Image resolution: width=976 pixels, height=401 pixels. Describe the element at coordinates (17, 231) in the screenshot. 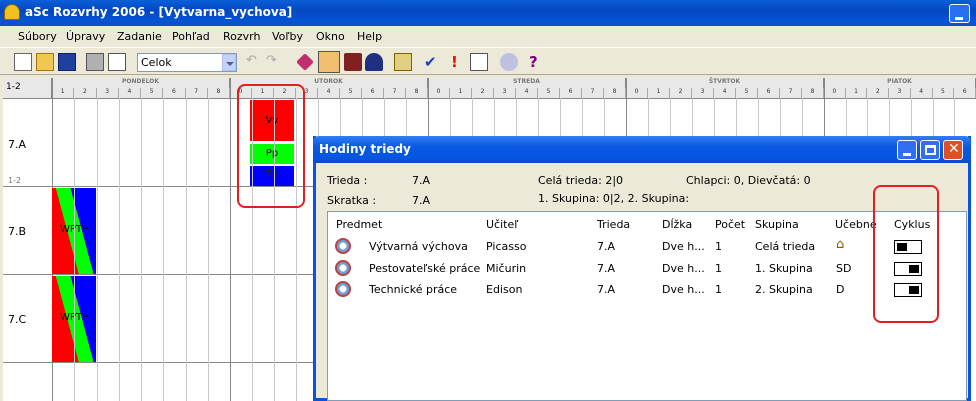

I see `row-label-7b: 7.B` at that location.